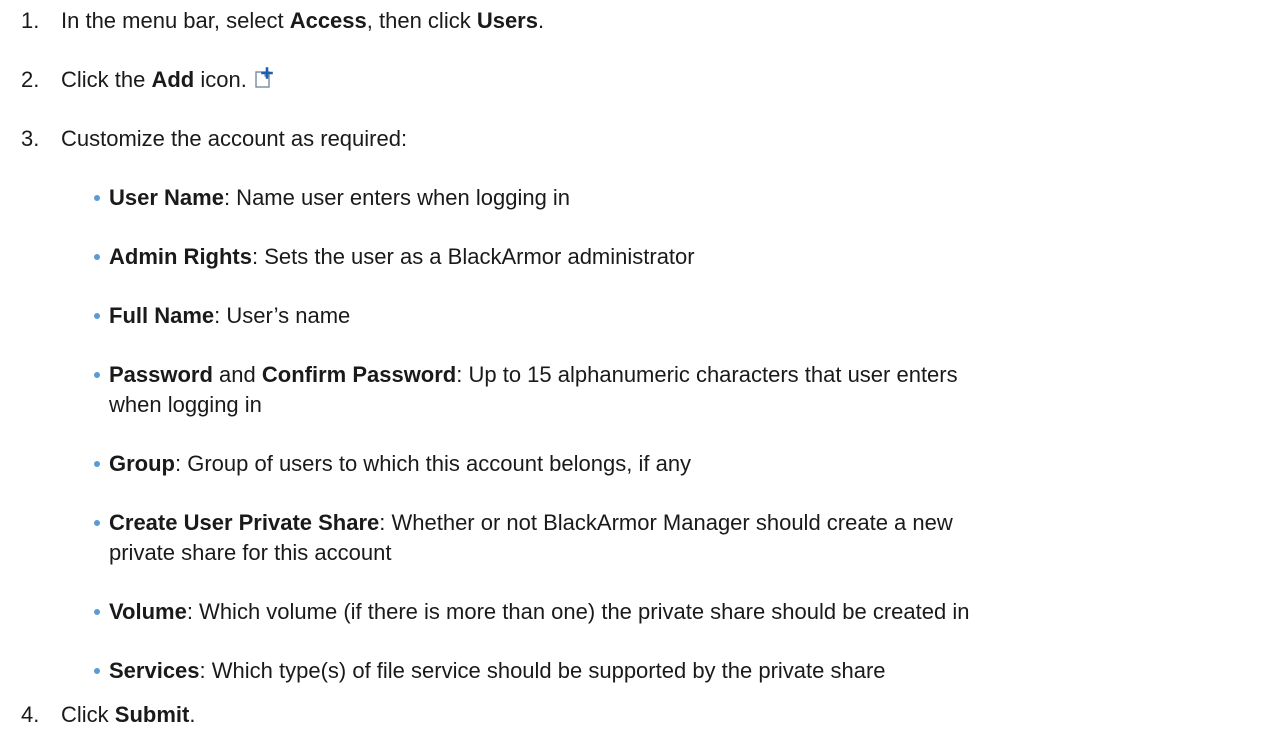  What do you see at coordinates (507, 20) in the screenshot?
I see `menu-users-label: Users` at bounding box center [507, 20].